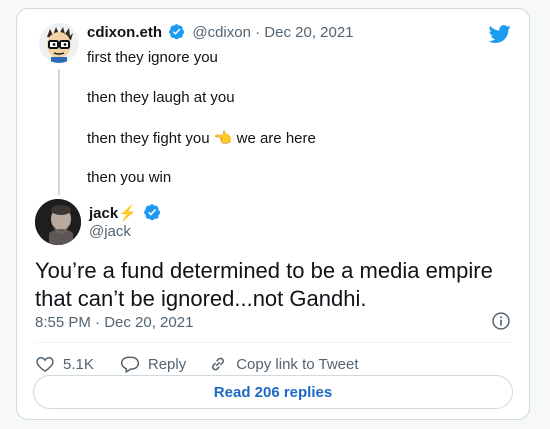 Image resolution: width=550 pixels, height=429 pixels. I want to click on lightning-emoji: ⚡, so click(127, 213).